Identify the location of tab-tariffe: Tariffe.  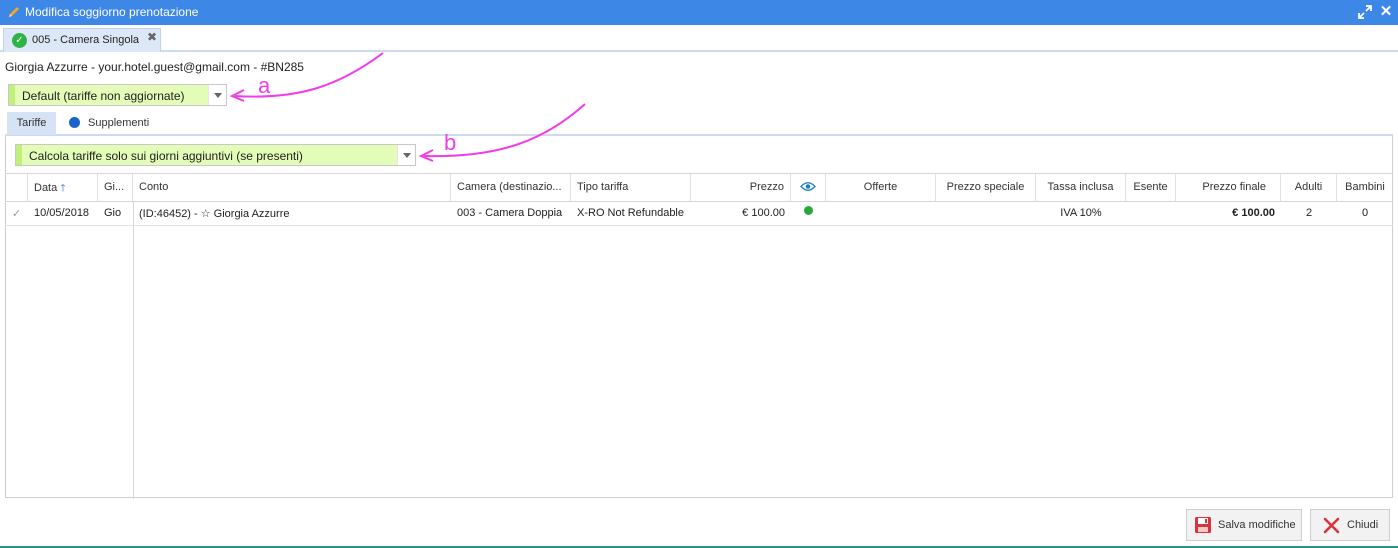
(31, 123).